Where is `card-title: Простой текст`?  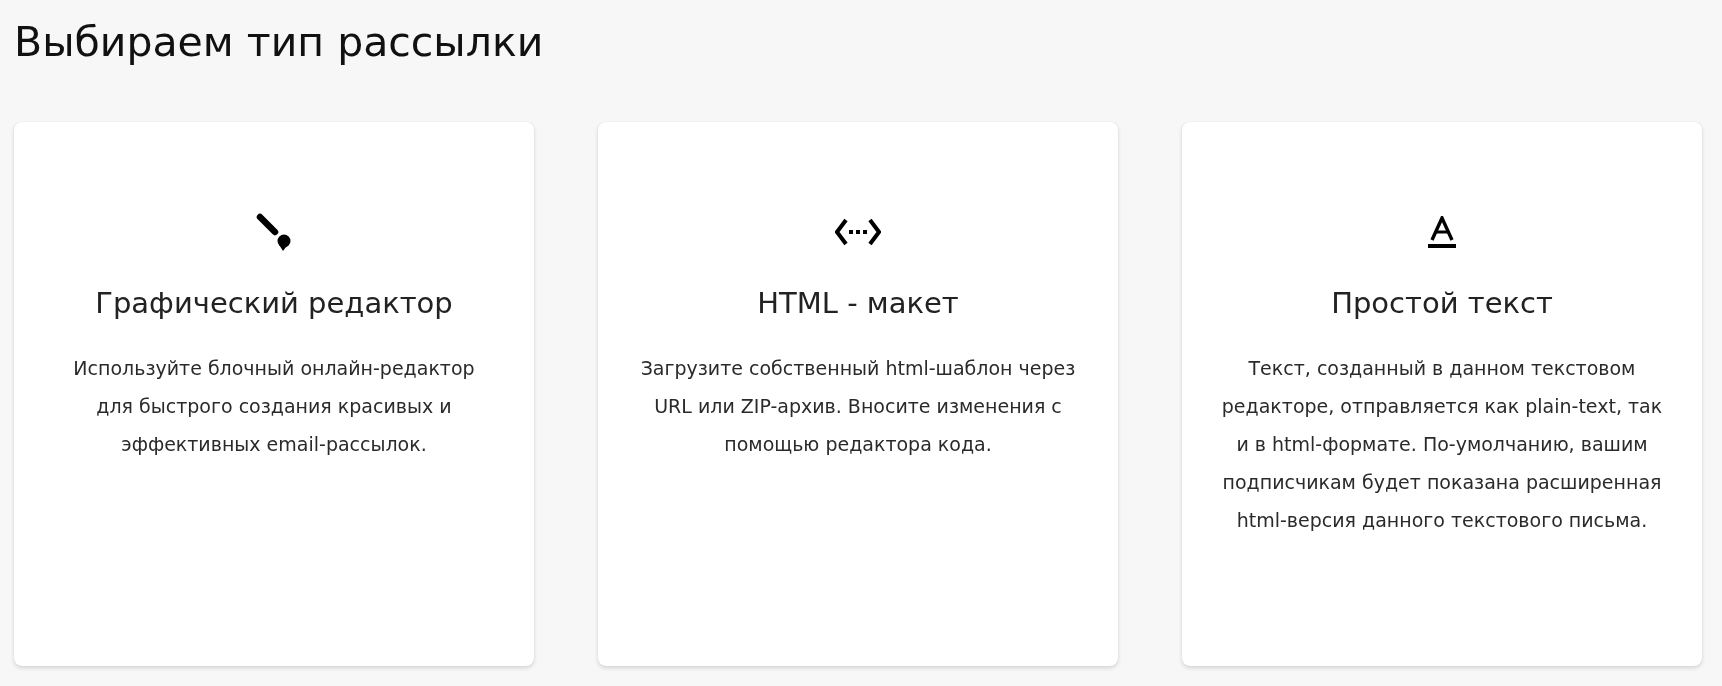
card-title: Простой текст is located at coordinates (1442, 303).